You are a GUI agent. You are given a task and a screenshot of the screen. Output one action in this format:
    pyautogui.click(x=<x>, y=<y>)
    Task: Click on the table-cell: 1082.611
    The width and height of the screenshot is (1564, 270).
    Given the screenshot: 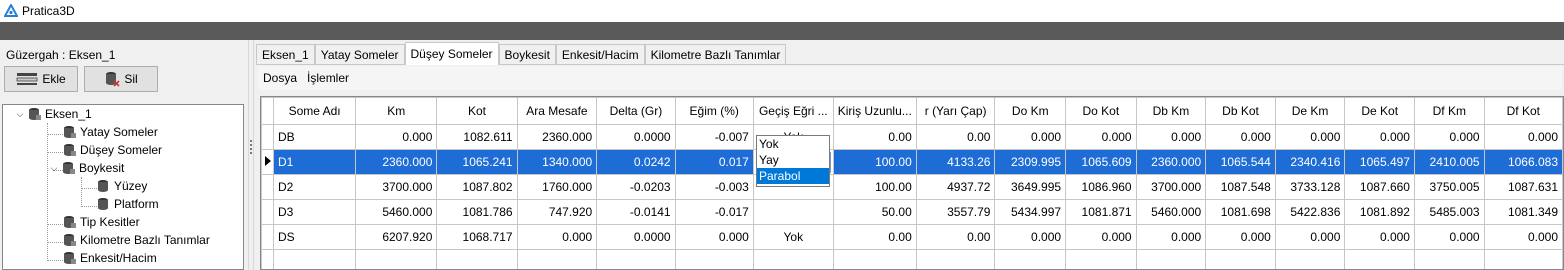 What is the action you would take?
    pyautogui.click(x=477, y=137)
    